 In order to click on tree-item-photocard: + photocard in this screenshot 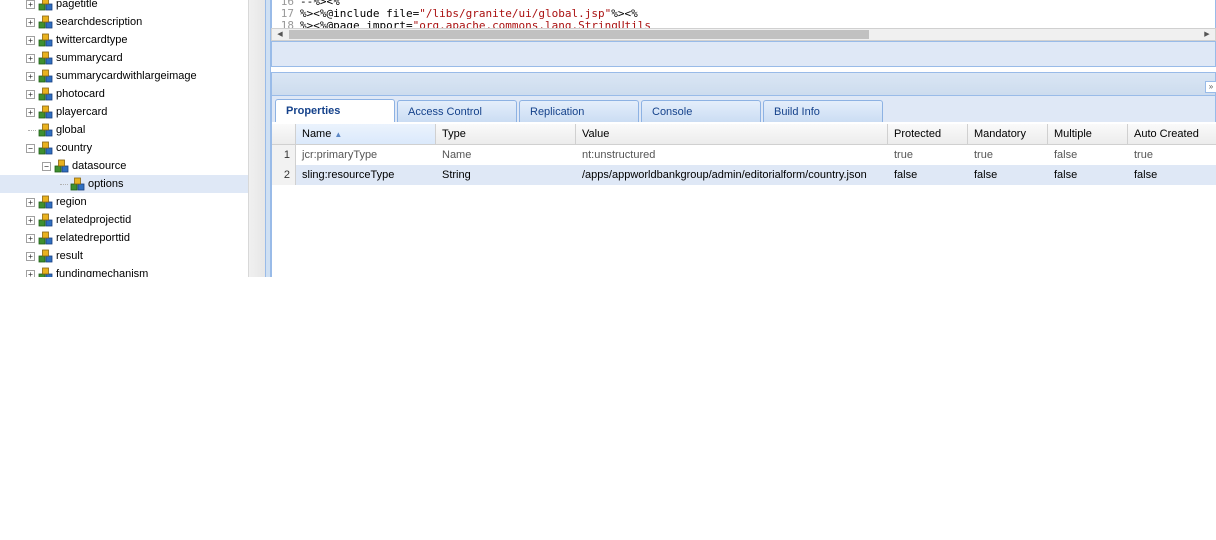, I will do `click(124, 94)`.